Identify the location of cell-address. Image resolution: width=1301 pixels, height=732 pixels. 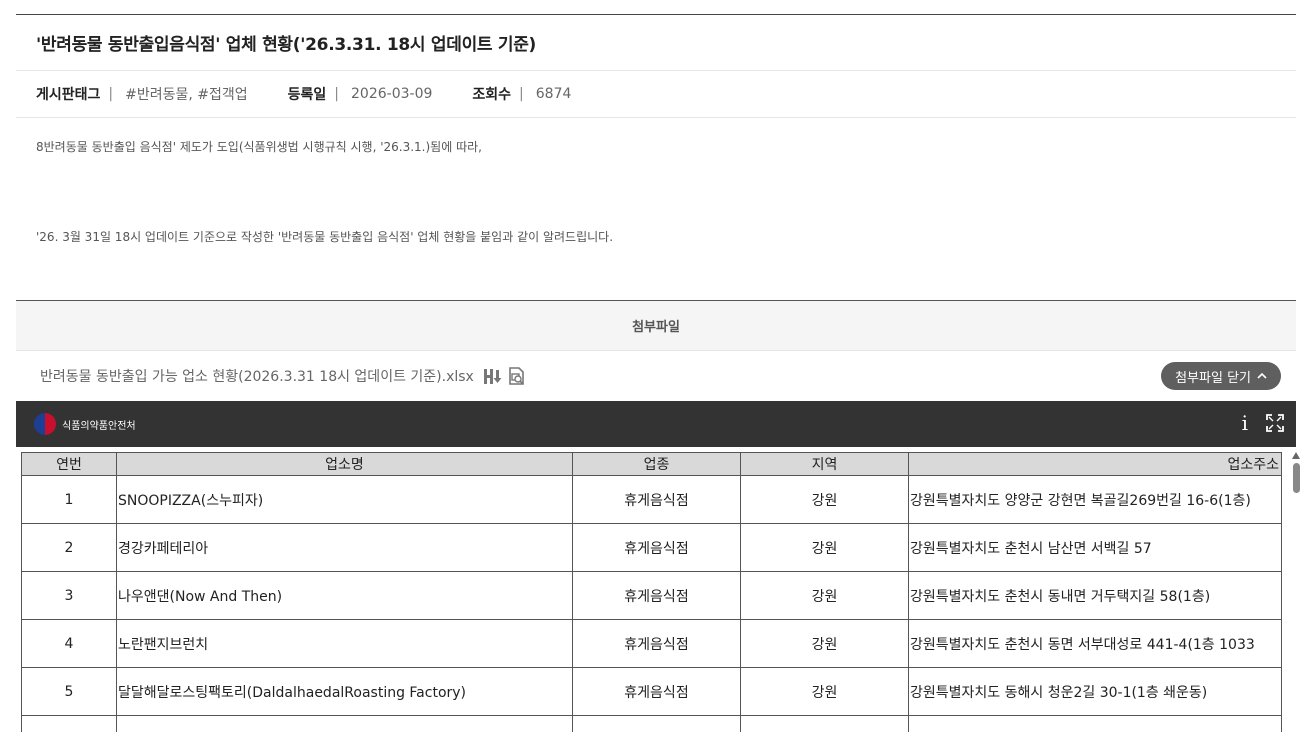
(1095, 723).